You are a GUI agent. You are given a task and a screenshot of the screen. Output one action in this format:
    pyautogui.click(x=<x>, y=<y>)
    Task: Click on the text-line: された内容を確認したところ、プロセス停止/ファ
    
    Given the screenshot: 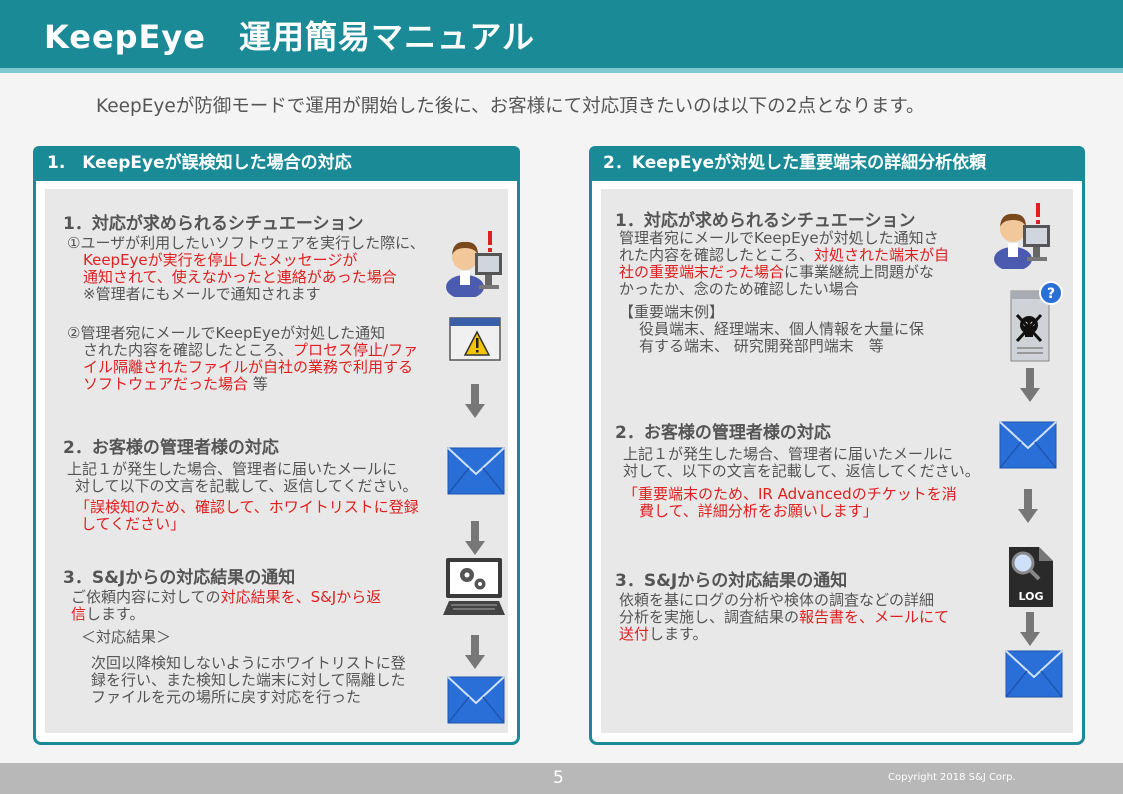 What is the action you would take?
    pyautogui.click(x=250, y=350)
    